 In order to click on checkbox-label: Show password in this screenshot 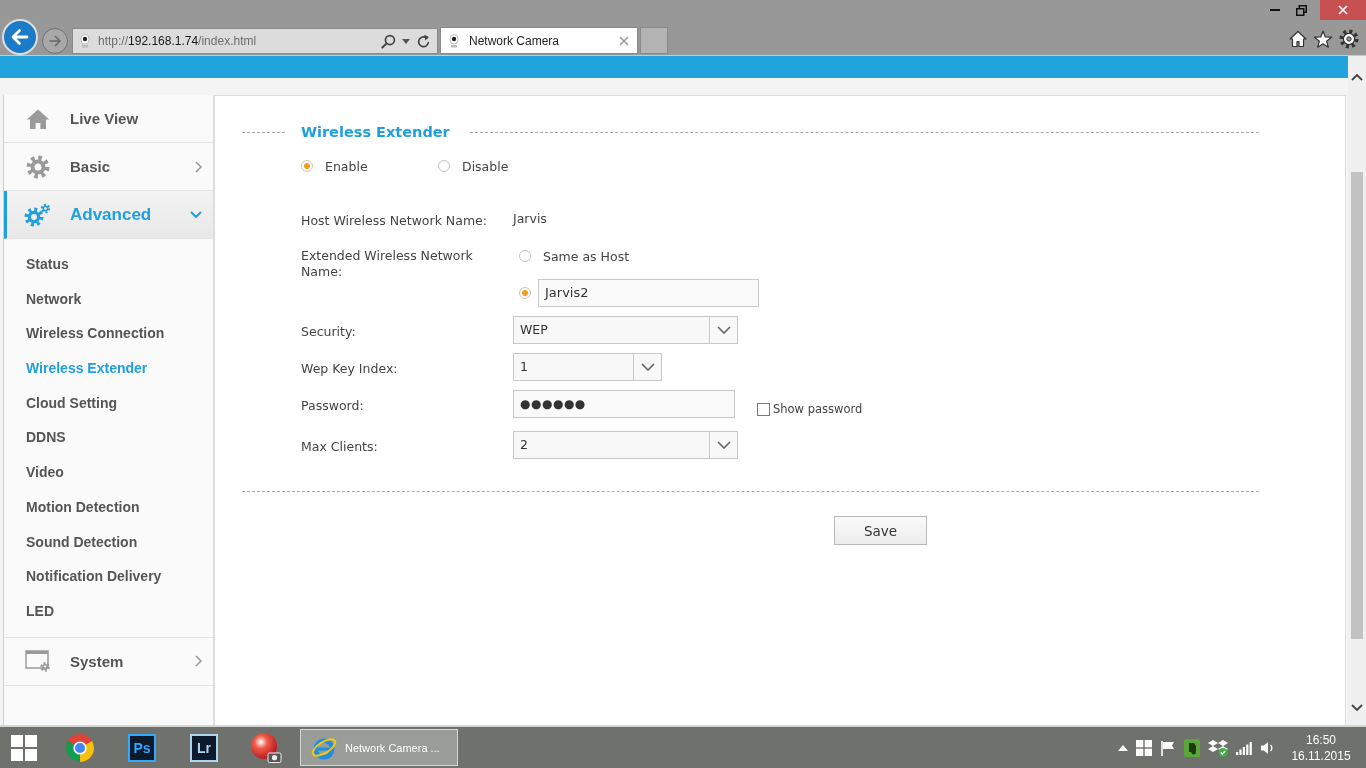, I will do `click(818, 409)`.